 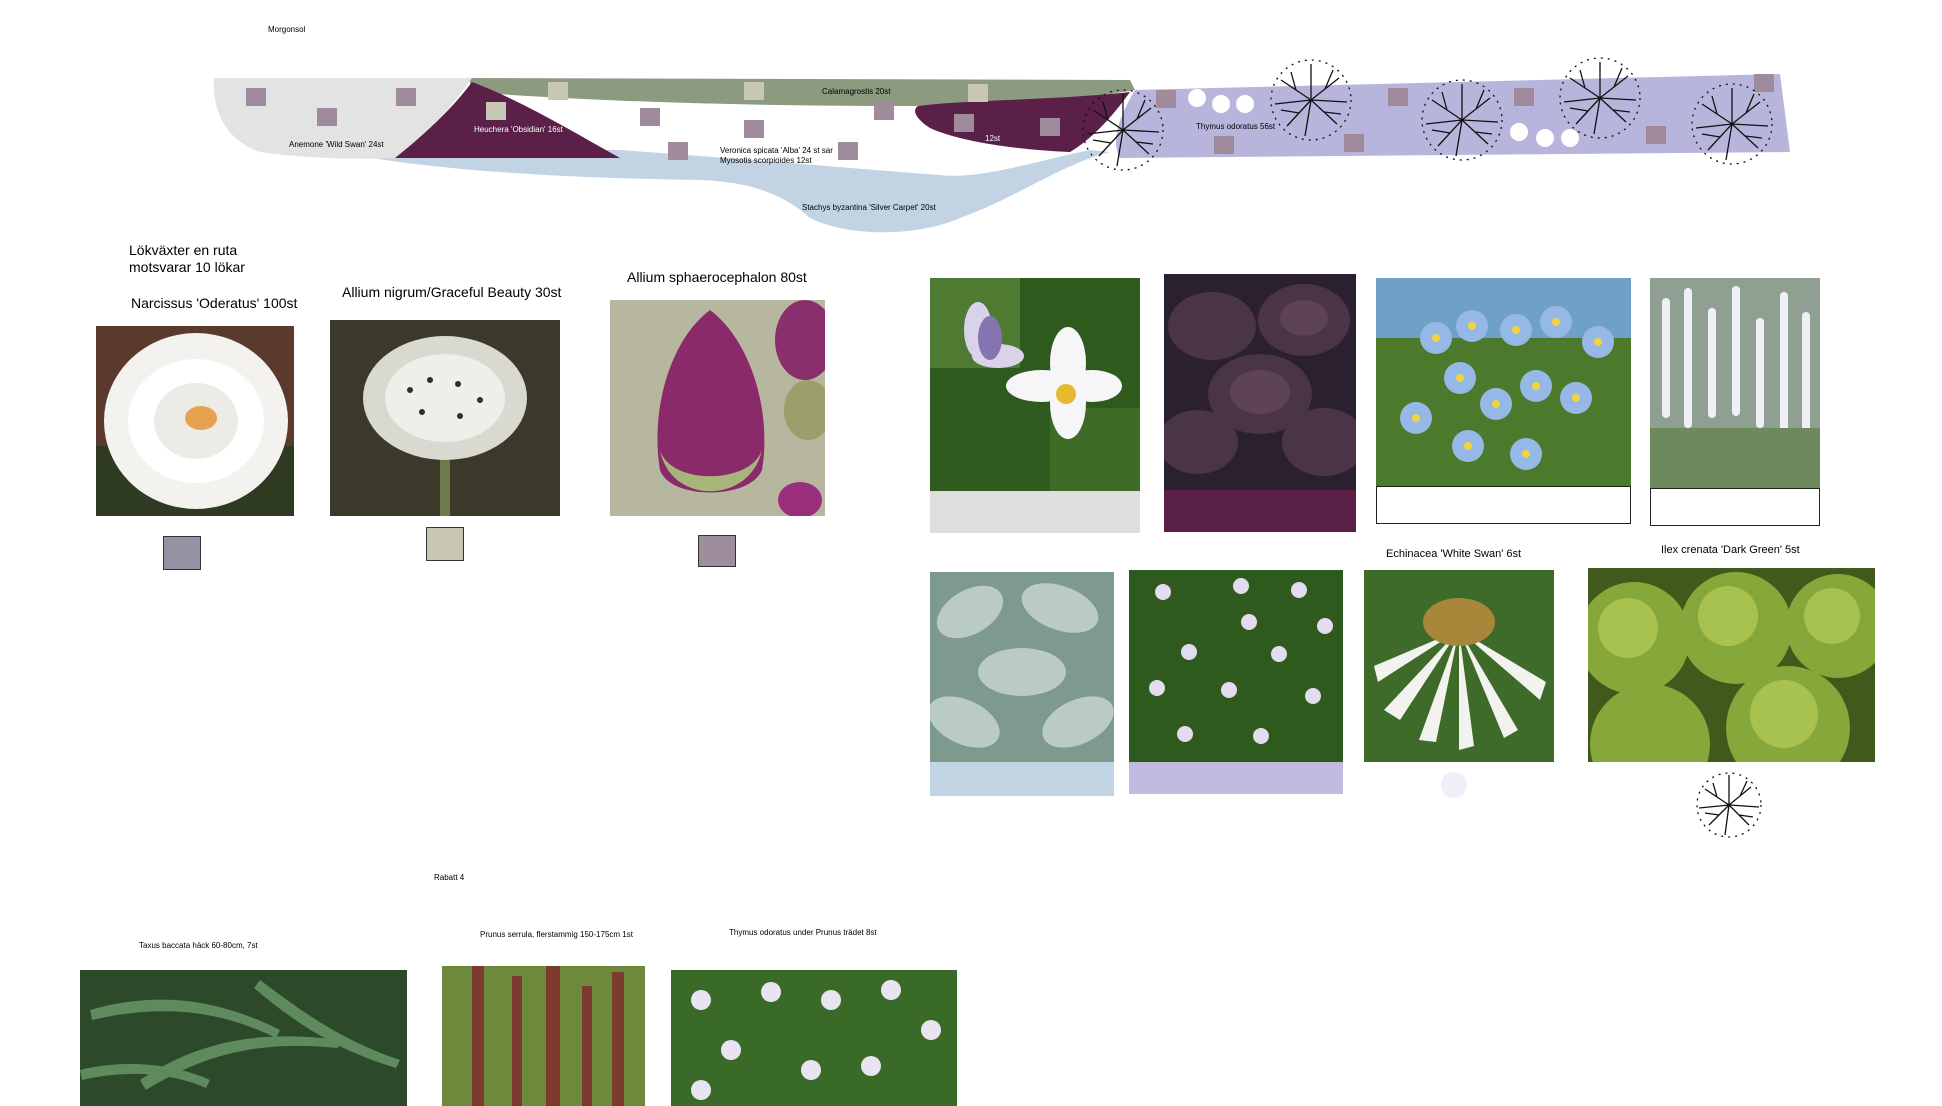 What do you see at coordinates (717, 408) in the screenshot?
I see `allium-sphaero-photo` at bounding box center [717, 408].